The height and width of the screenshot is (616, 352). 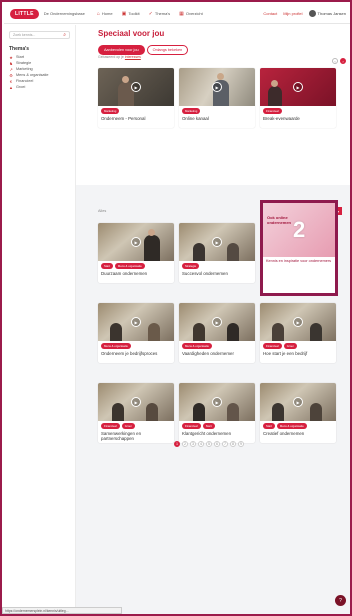 What do you see at coordinates (136, 118) in the screenshot?
I see `card-title: Onderneem - Personal` at bounding box center [136, 118].